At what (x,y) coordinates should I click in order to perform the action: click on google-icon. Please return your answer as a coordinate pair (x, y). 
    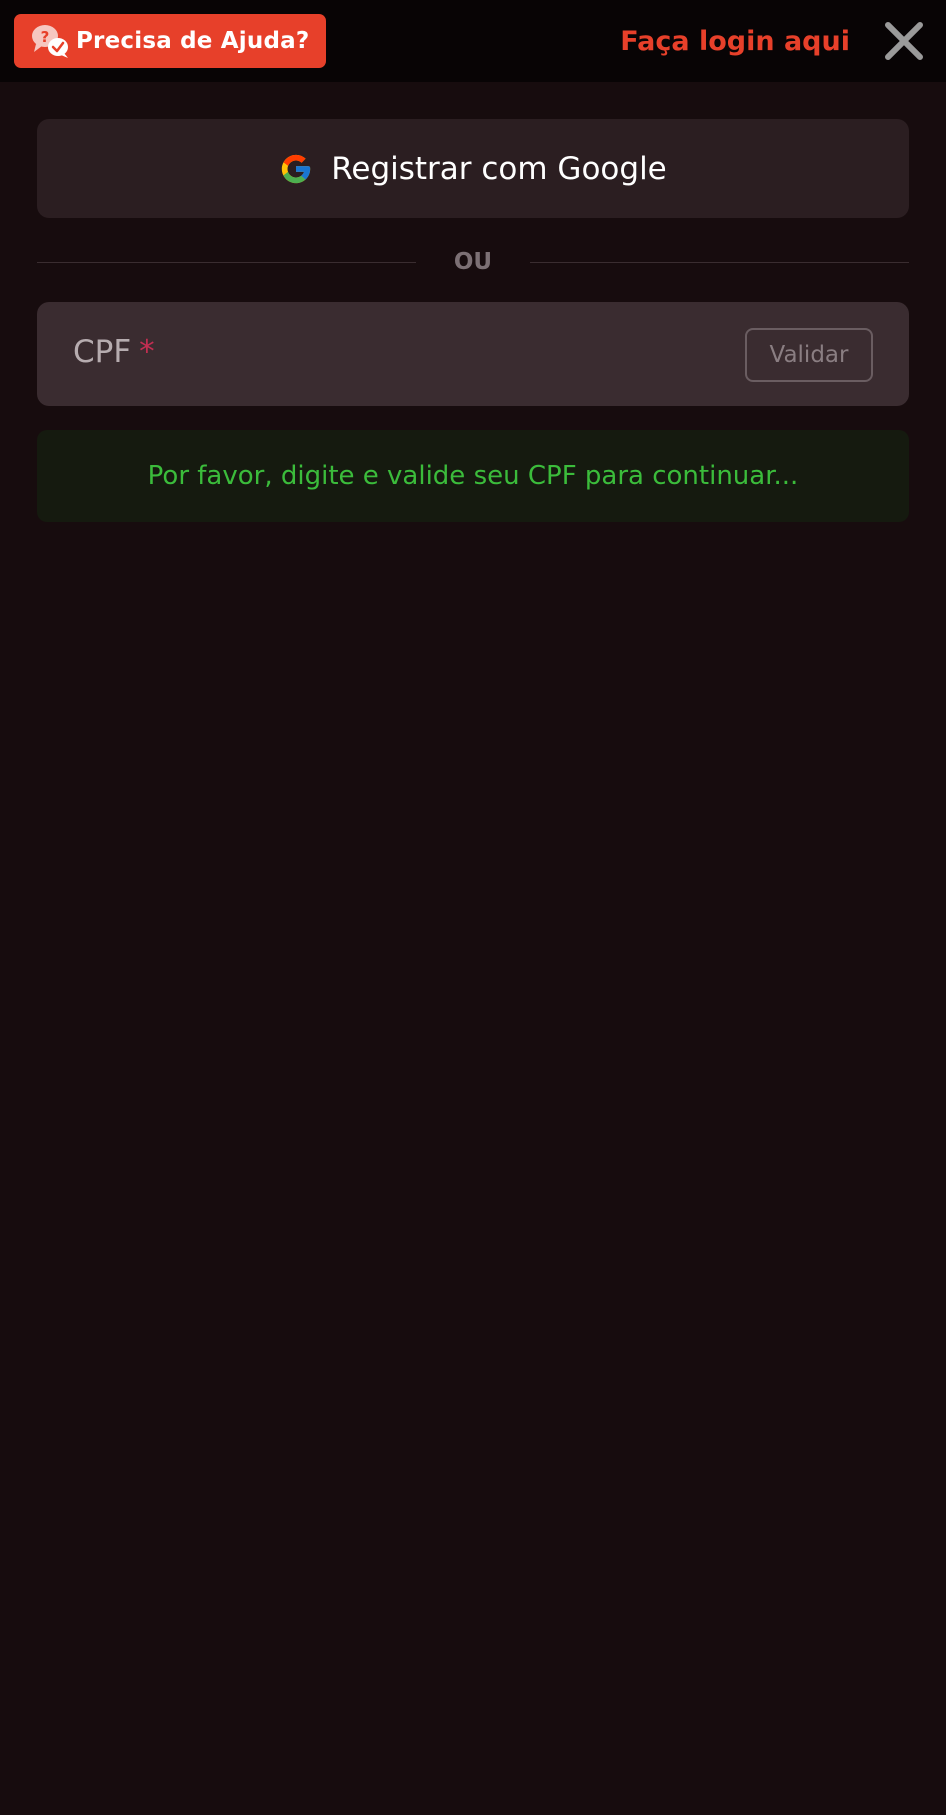
    Looking at the image, I should click on (296, 168).